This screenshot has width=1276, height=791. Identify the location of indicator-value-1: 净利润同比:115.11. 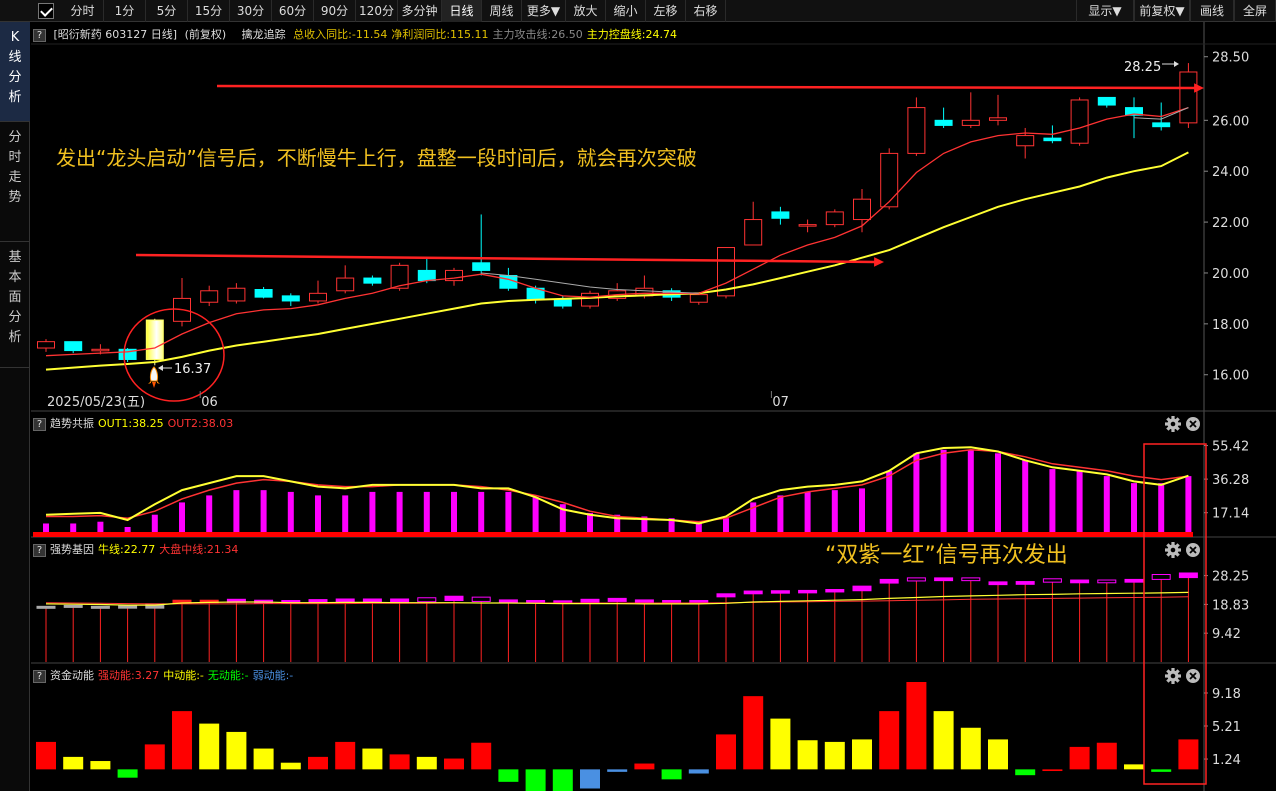
(440, 34).